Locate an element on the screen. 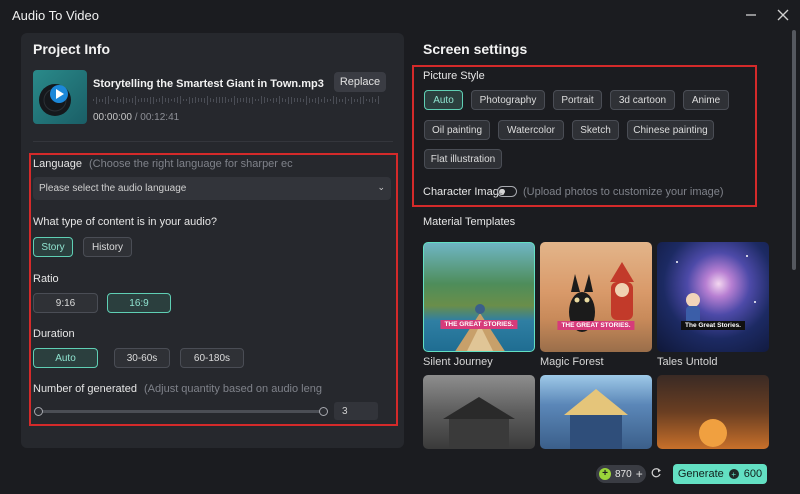  generate-cost: 600 is located at coordinates (753, 474).